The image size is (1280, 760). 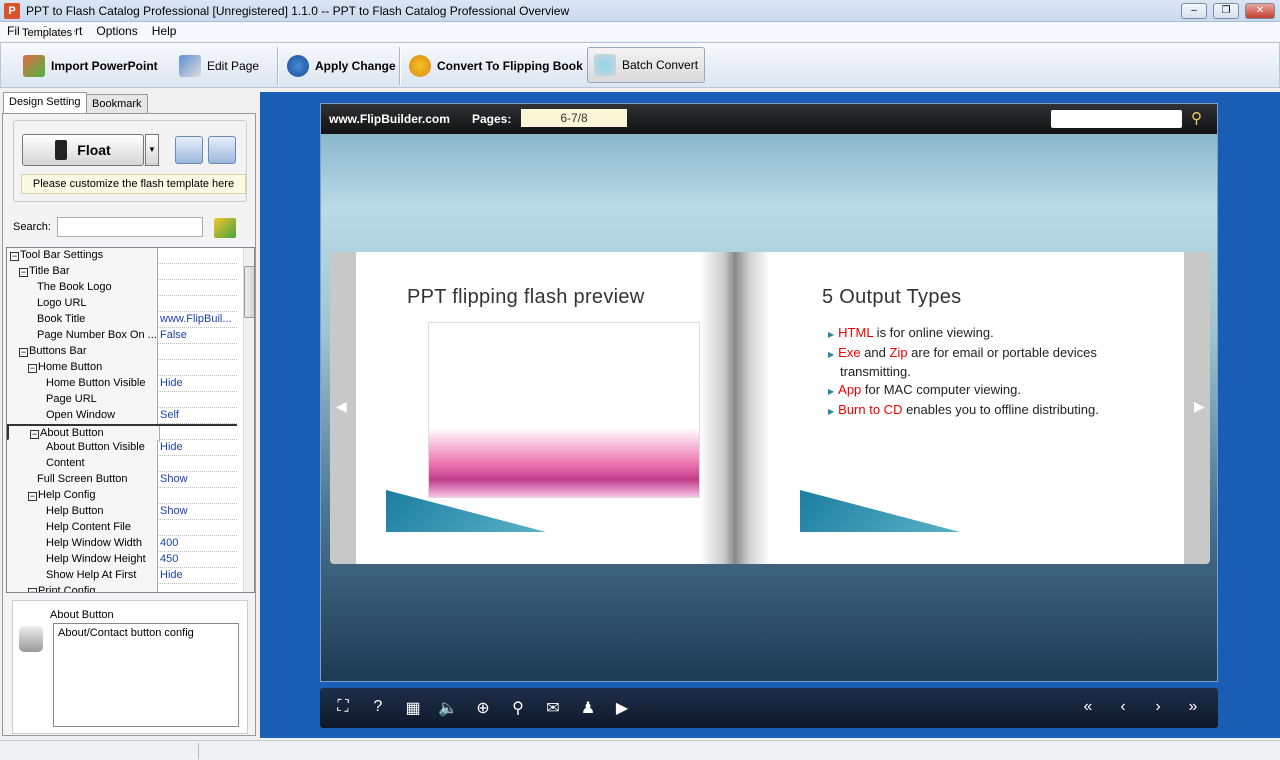 I want to click on property-row: Help Content File, so click(x=122, y=528).